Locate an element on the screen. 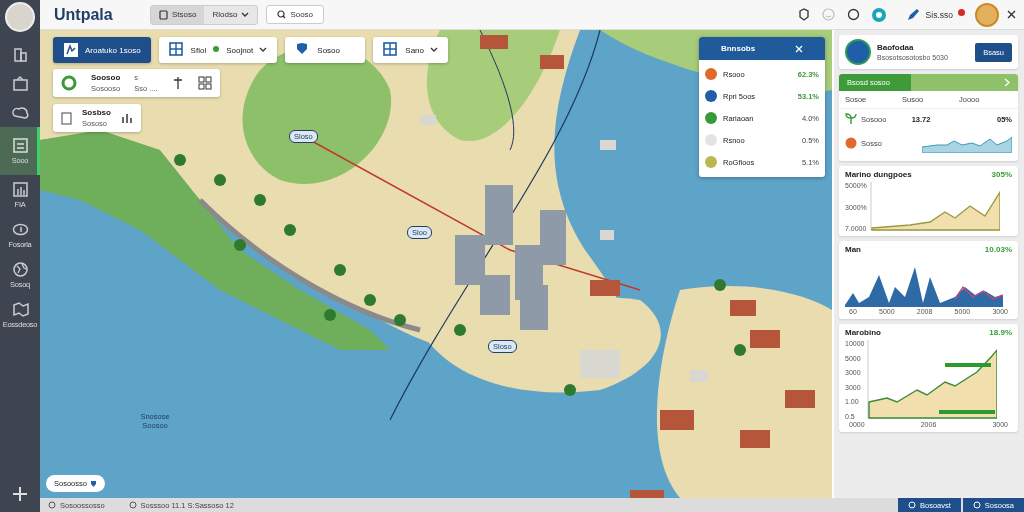  map-button: Aroatuko 1soso is located at coordinates (102, 50).